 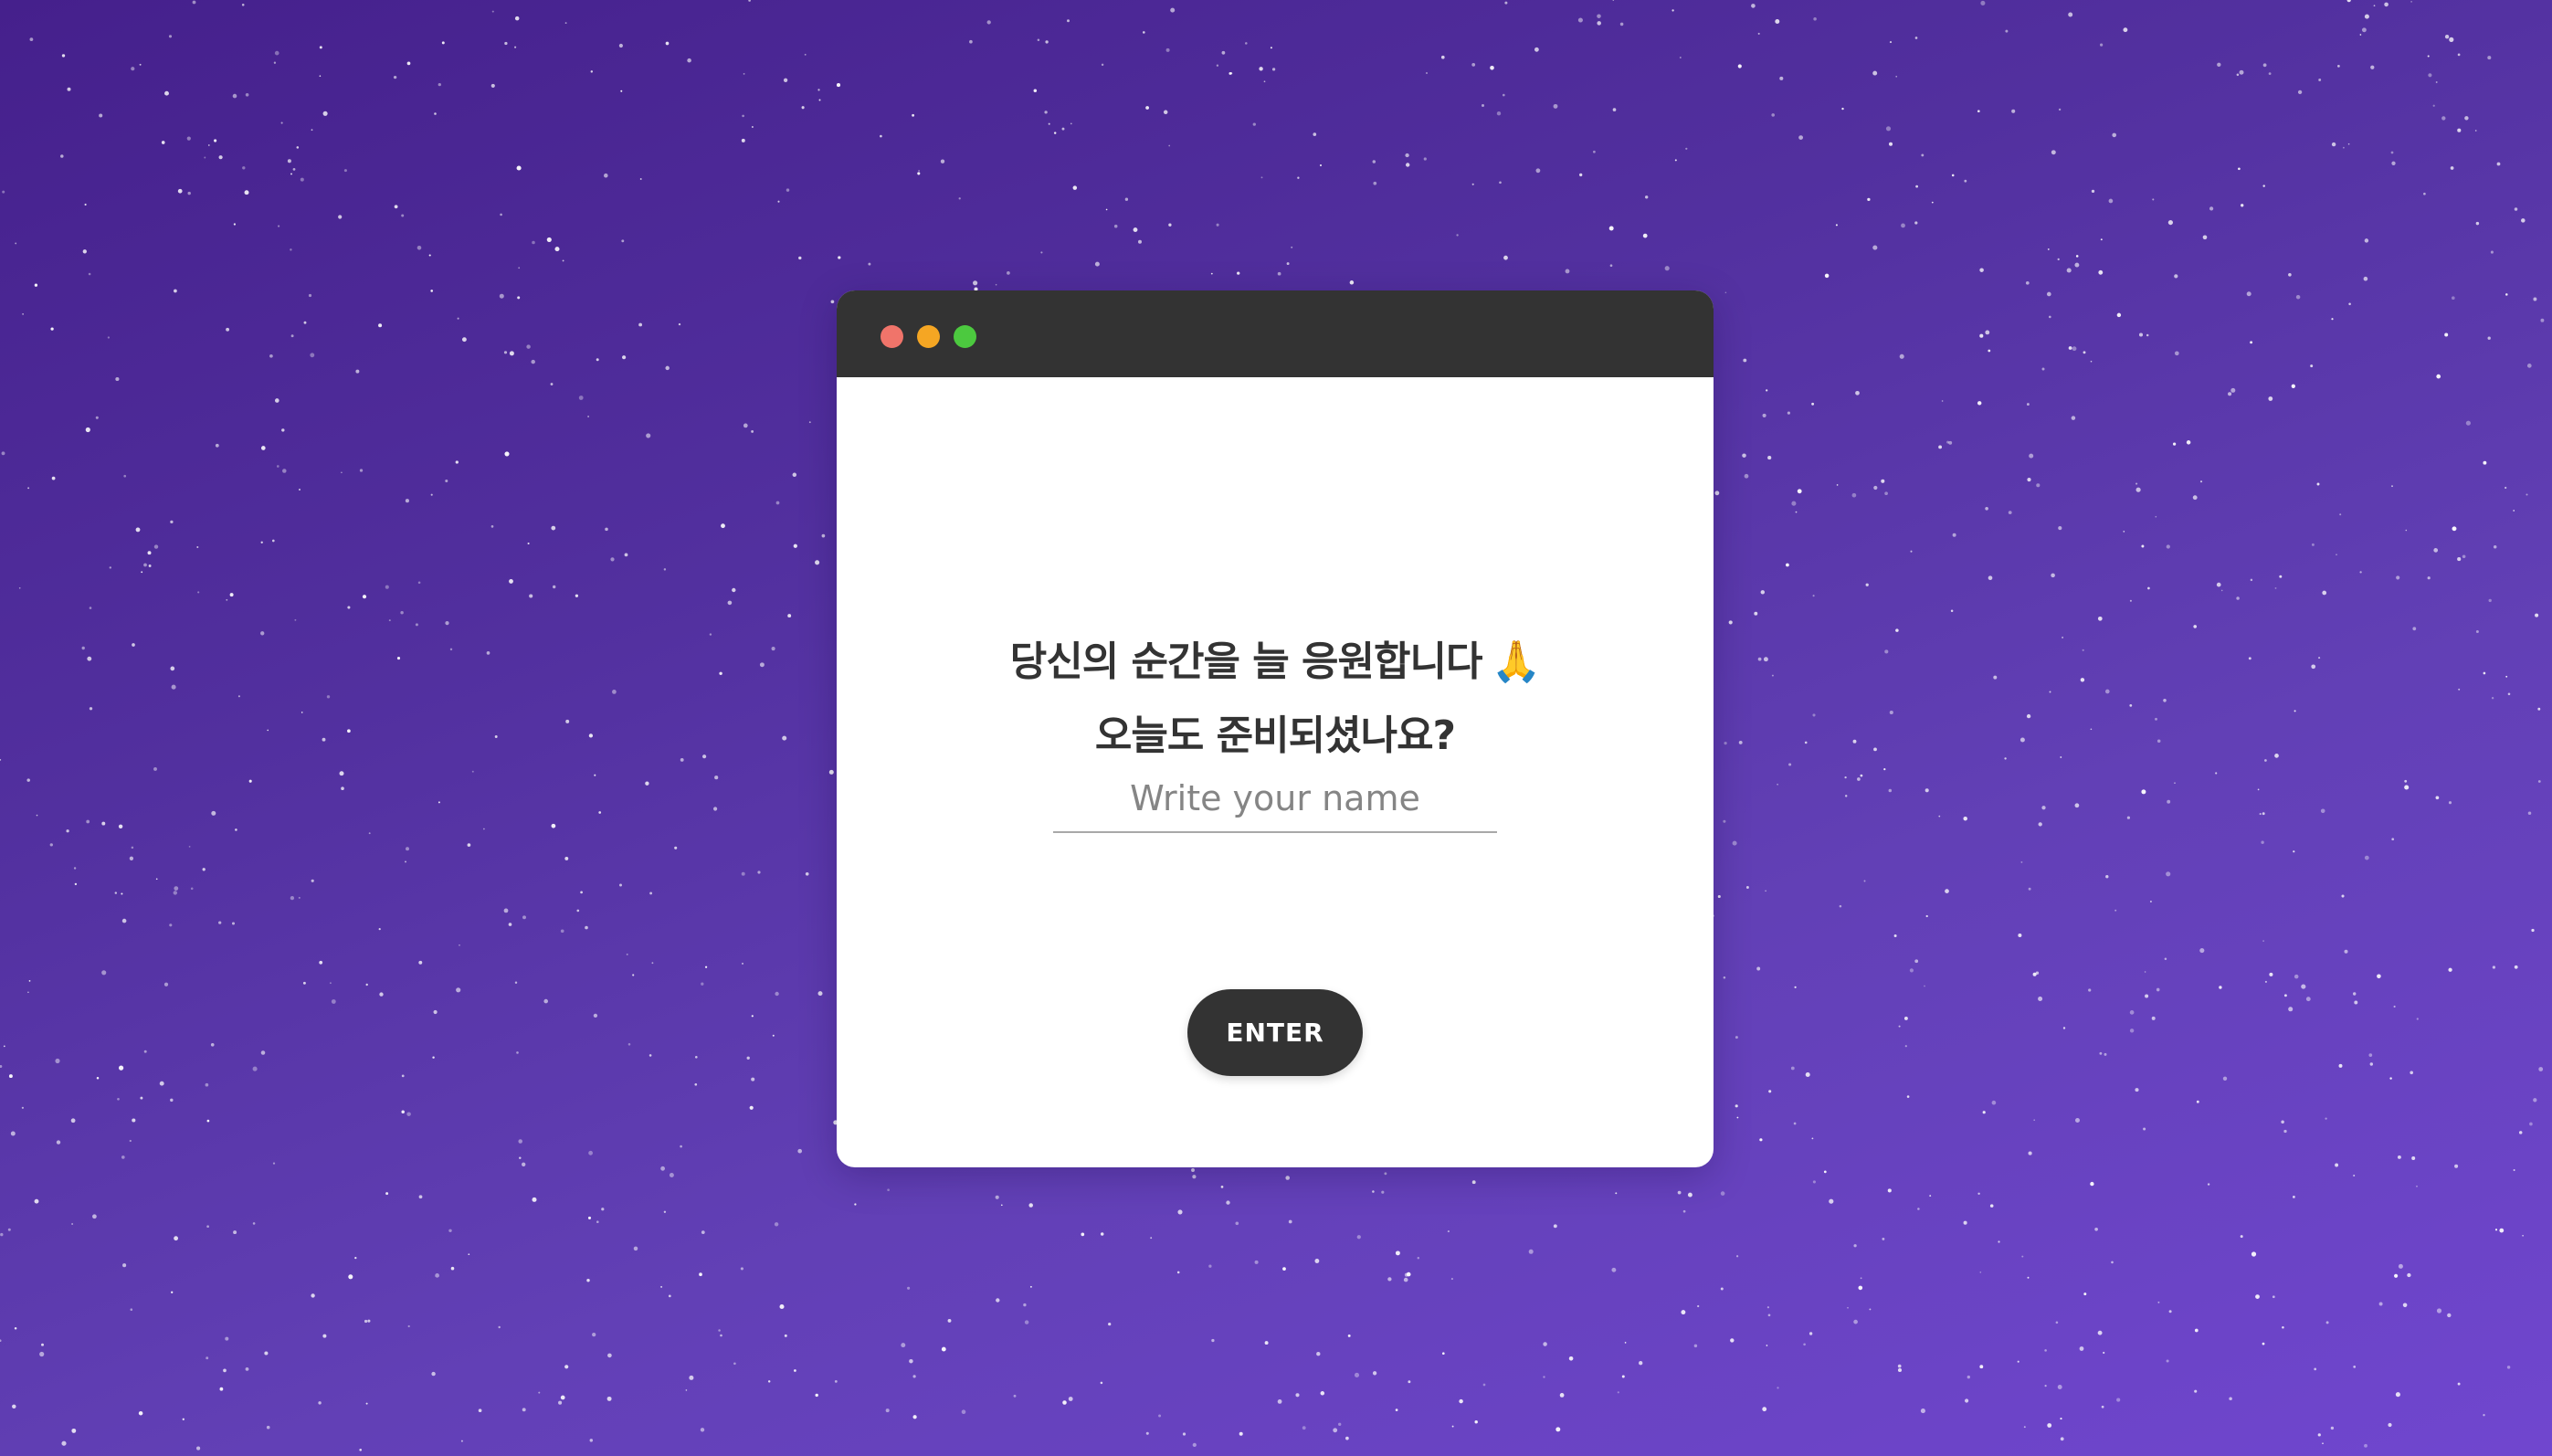 What do you see at coordinates (1275, 334) in the screenshot?
I see `window-titlebar` at bounding box center [1275, 334].